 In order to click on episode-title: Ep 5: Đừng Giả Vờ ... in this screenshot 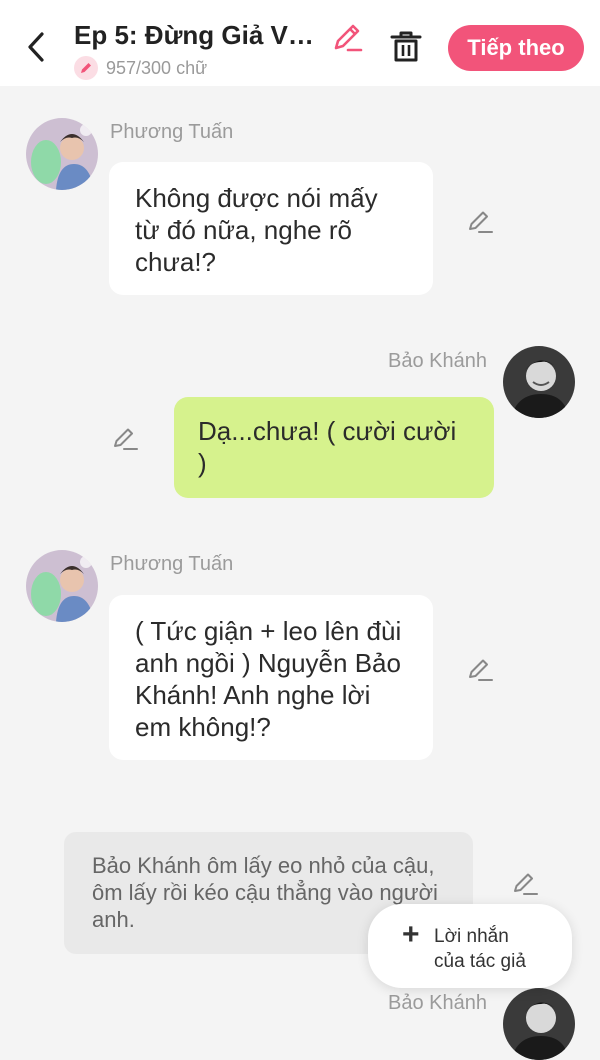, I will do `click(197, 35)`.